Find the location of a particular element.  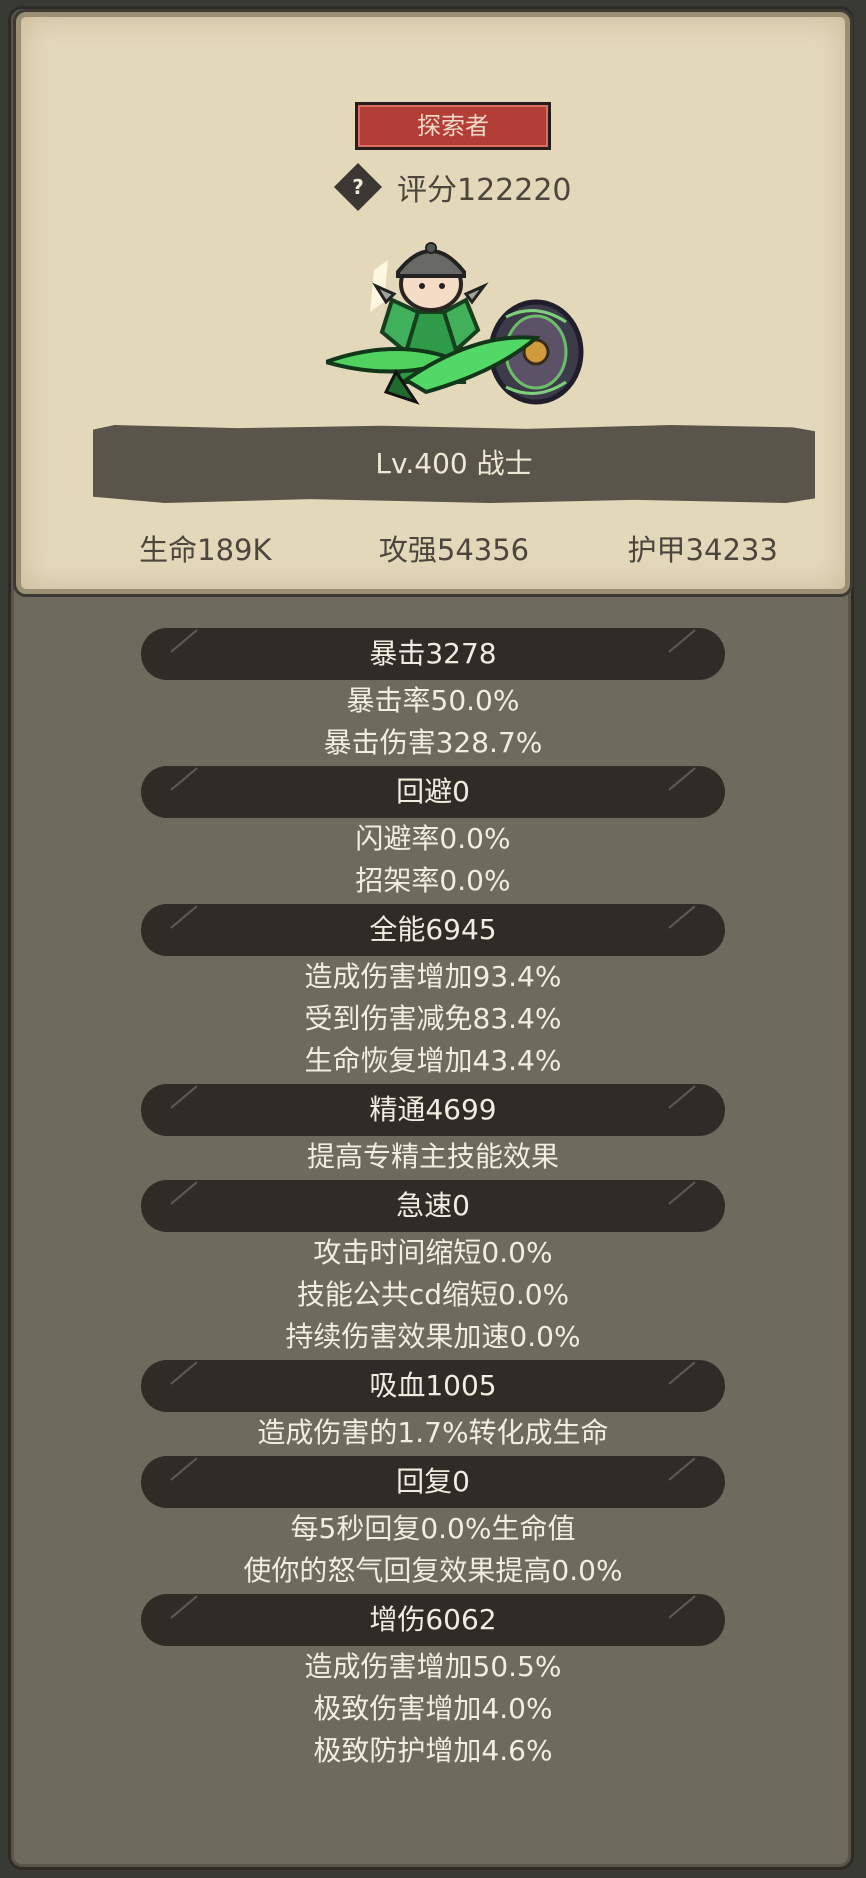

section-title: 急速0 is located at coordinates (433, 1206).